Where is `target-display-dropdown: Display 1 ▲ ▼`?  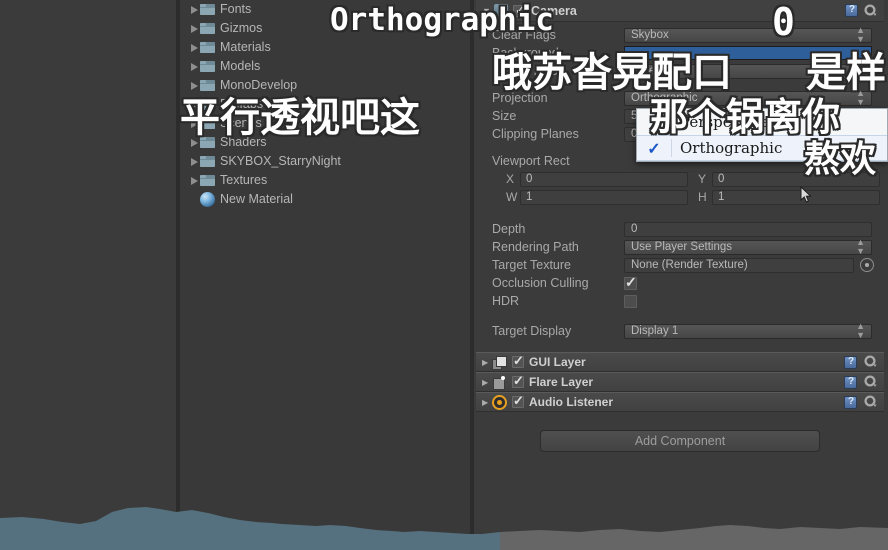
target-display-dropdown: Display 1 ▲ ▼ is located at coordinates (748, 330).